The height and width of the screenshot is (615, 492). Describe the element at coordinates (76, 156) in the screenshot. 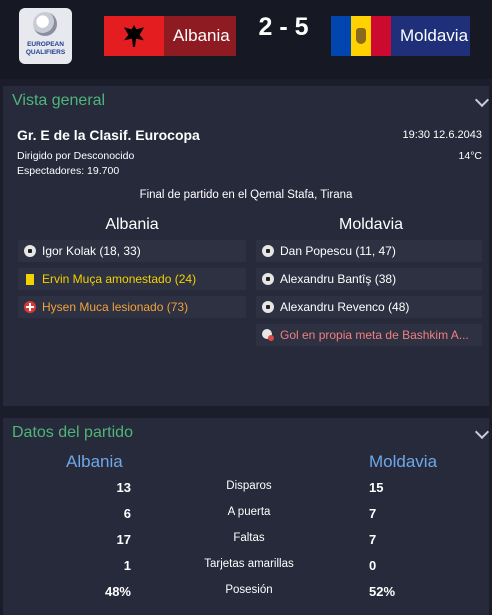

I see `referee-info: Dirigido por Desconocido` at that location.